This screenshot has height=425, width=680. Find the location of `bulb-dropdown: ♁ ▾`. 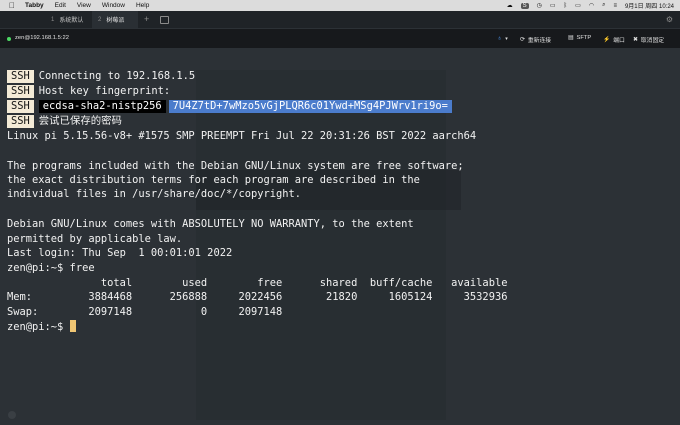

bulb-dropdown: ♁ ▾ is located at coordinates (502, 38).